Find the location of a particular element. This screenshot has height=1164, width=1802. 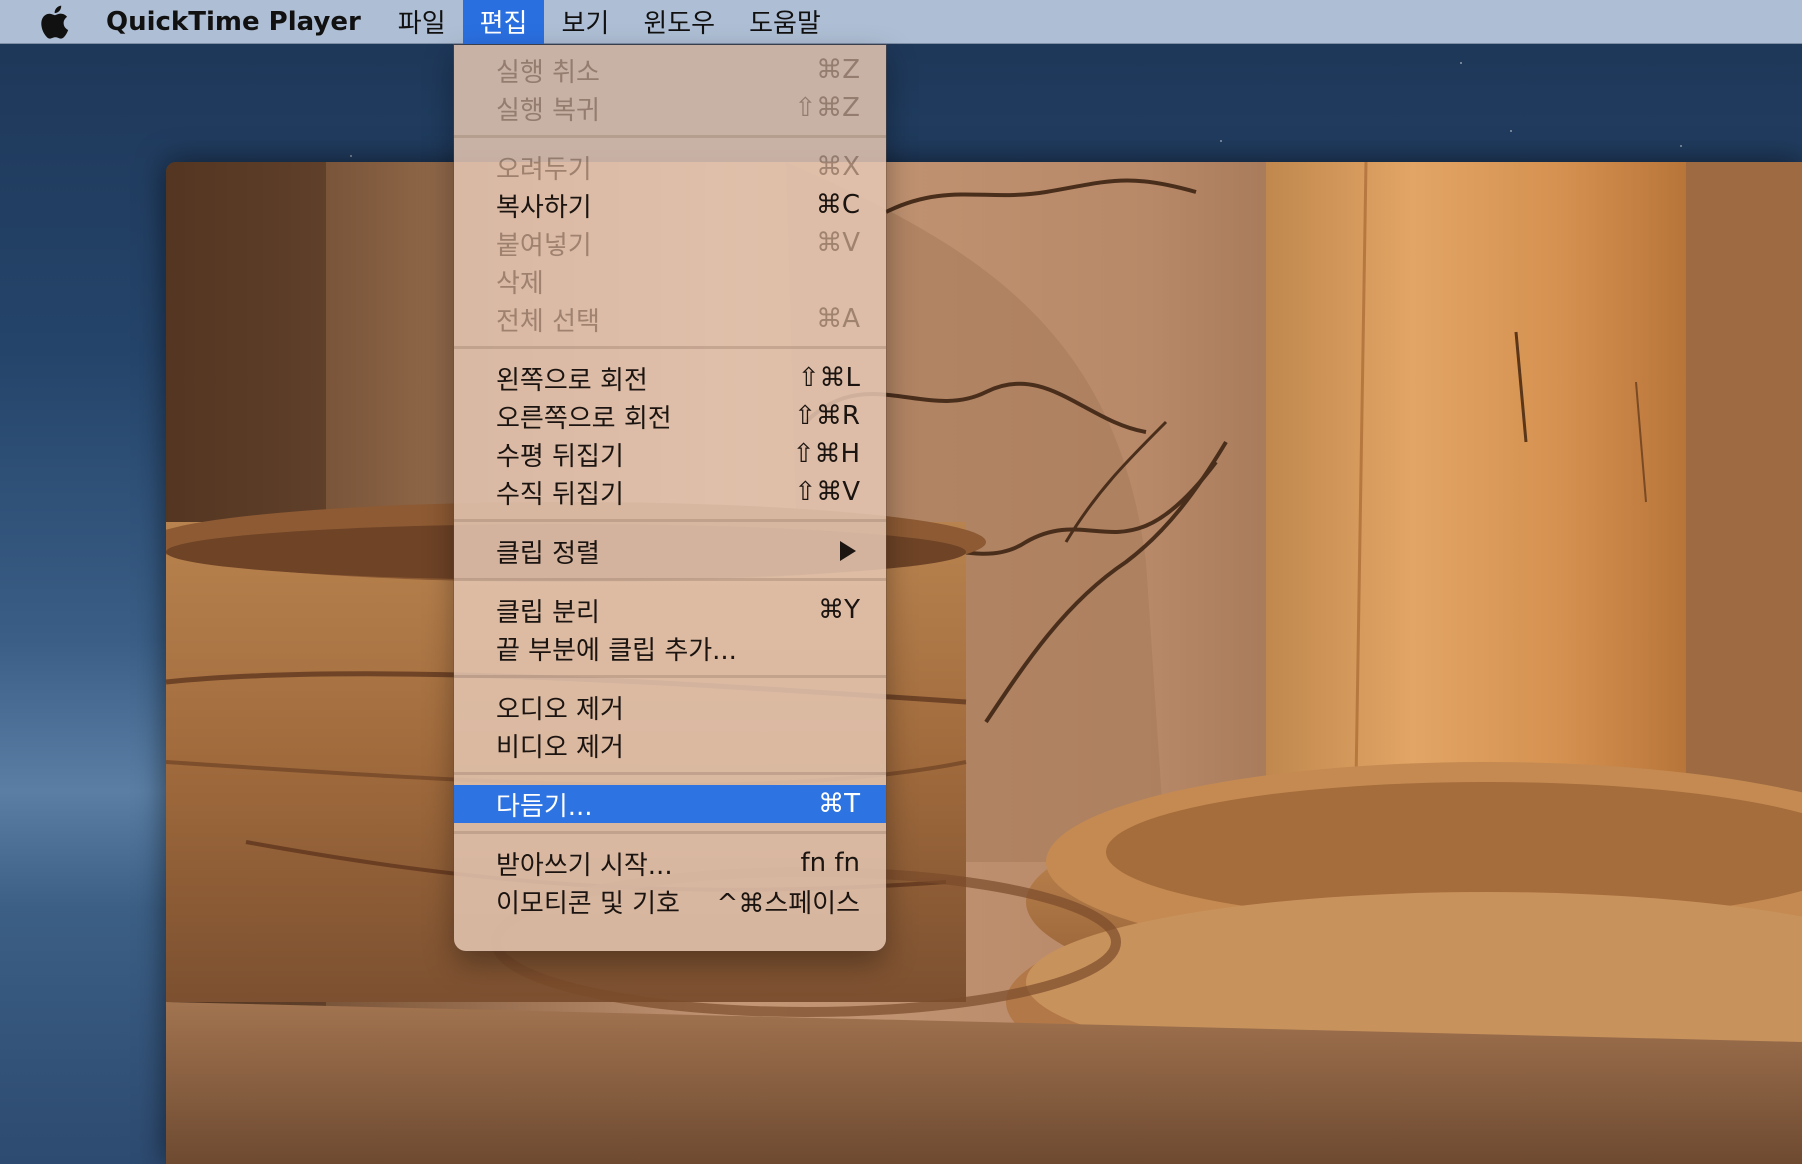

menu-item: 왼쪽으로 회전 ⇧⌘L is located at coordinates (670, 378).